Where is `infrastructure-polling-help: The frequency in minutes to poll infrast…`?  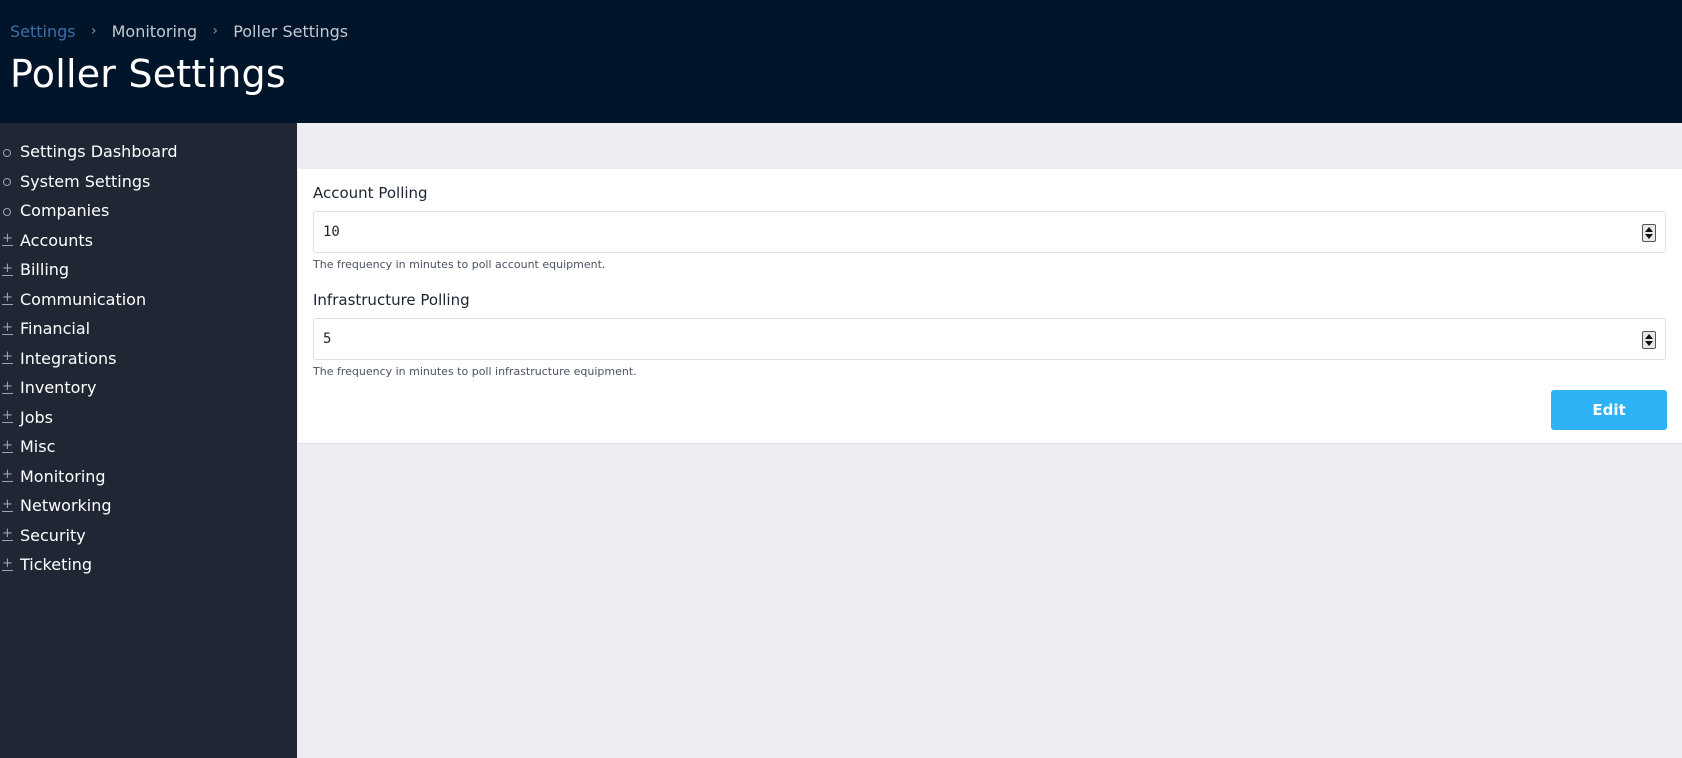
infrastructure-polling-help: The frequency in minutes to poll infrast… is located at coordinates (475, 371).